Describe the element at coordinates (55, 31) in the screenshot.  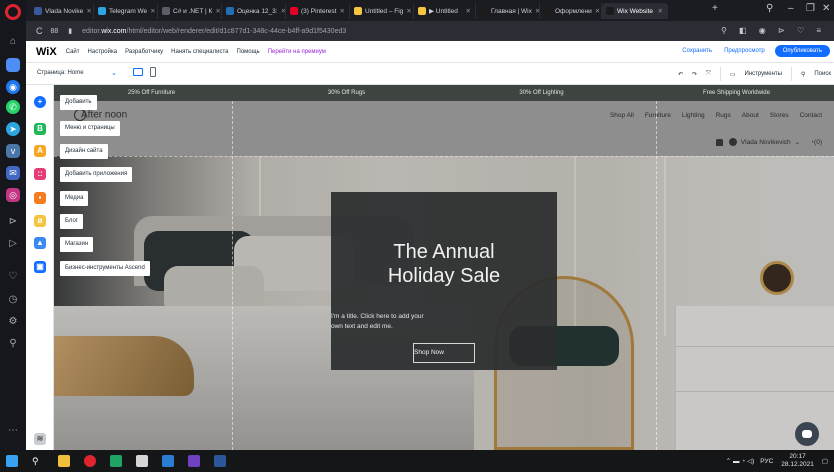
I see `speed-dial-icon: 88` at that location.